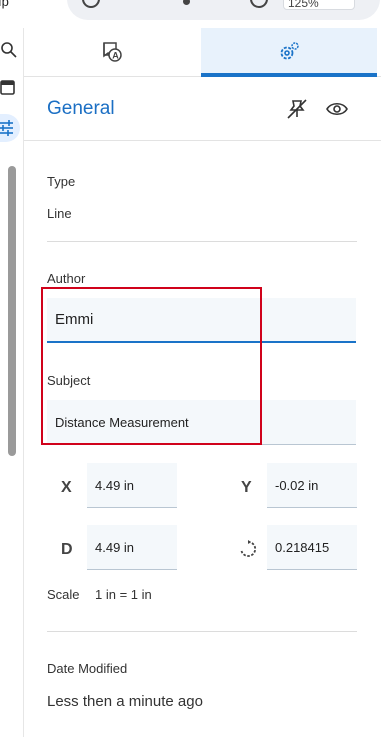  What do you see at coordinates (4, 4) in the screenshot?
I see `toolbar-text: ıp` at bounding box center [4, 4].